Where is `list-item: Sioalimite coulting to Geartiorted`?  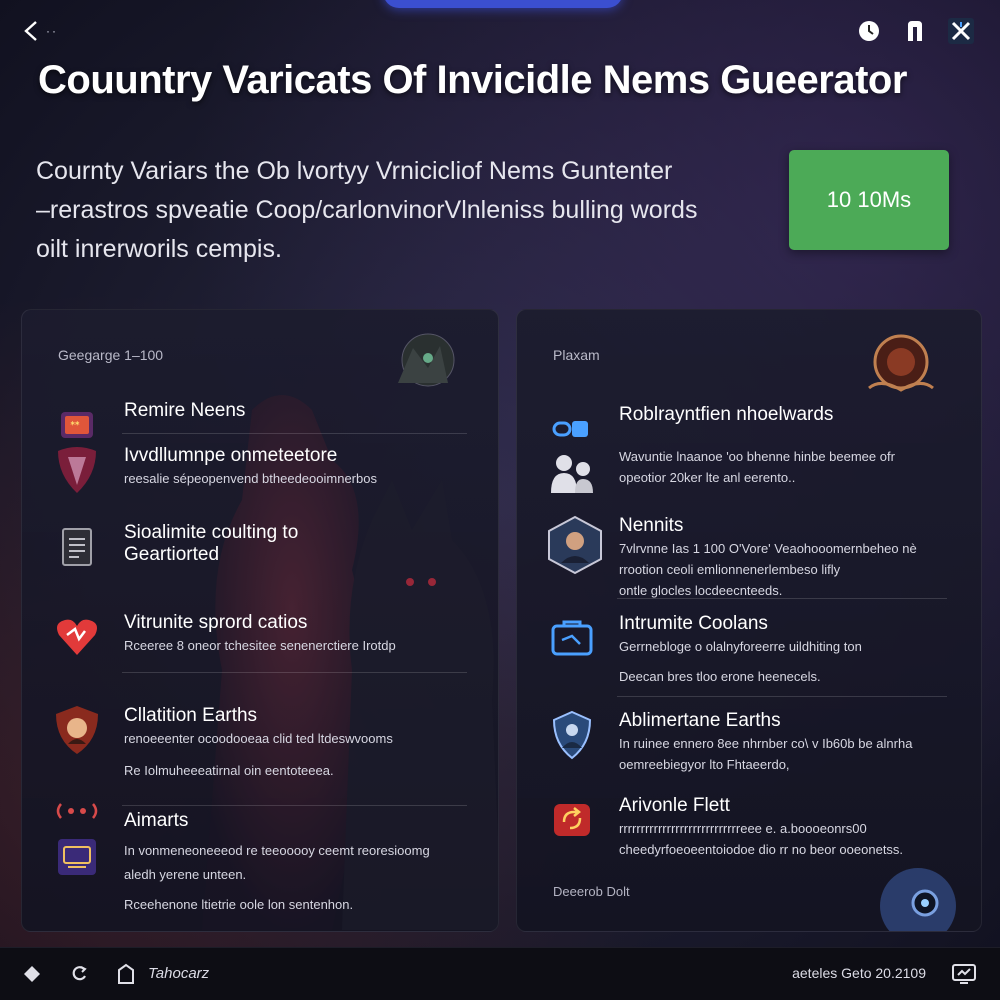 list-item: Sioalimite coulting to Geartiorted is located at coordinates (260, 552).